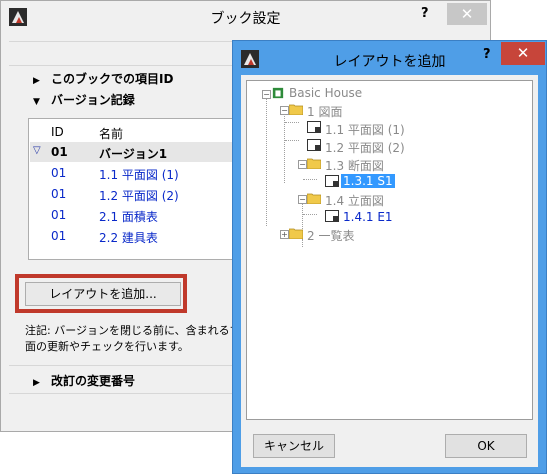 Image resolution: width=548 pixels, height=475 pixels. What do you see at coordinates (37, 150) in the screenshot?
I see `group-collapse-icon: ▽` at bounding box center [37, 150].